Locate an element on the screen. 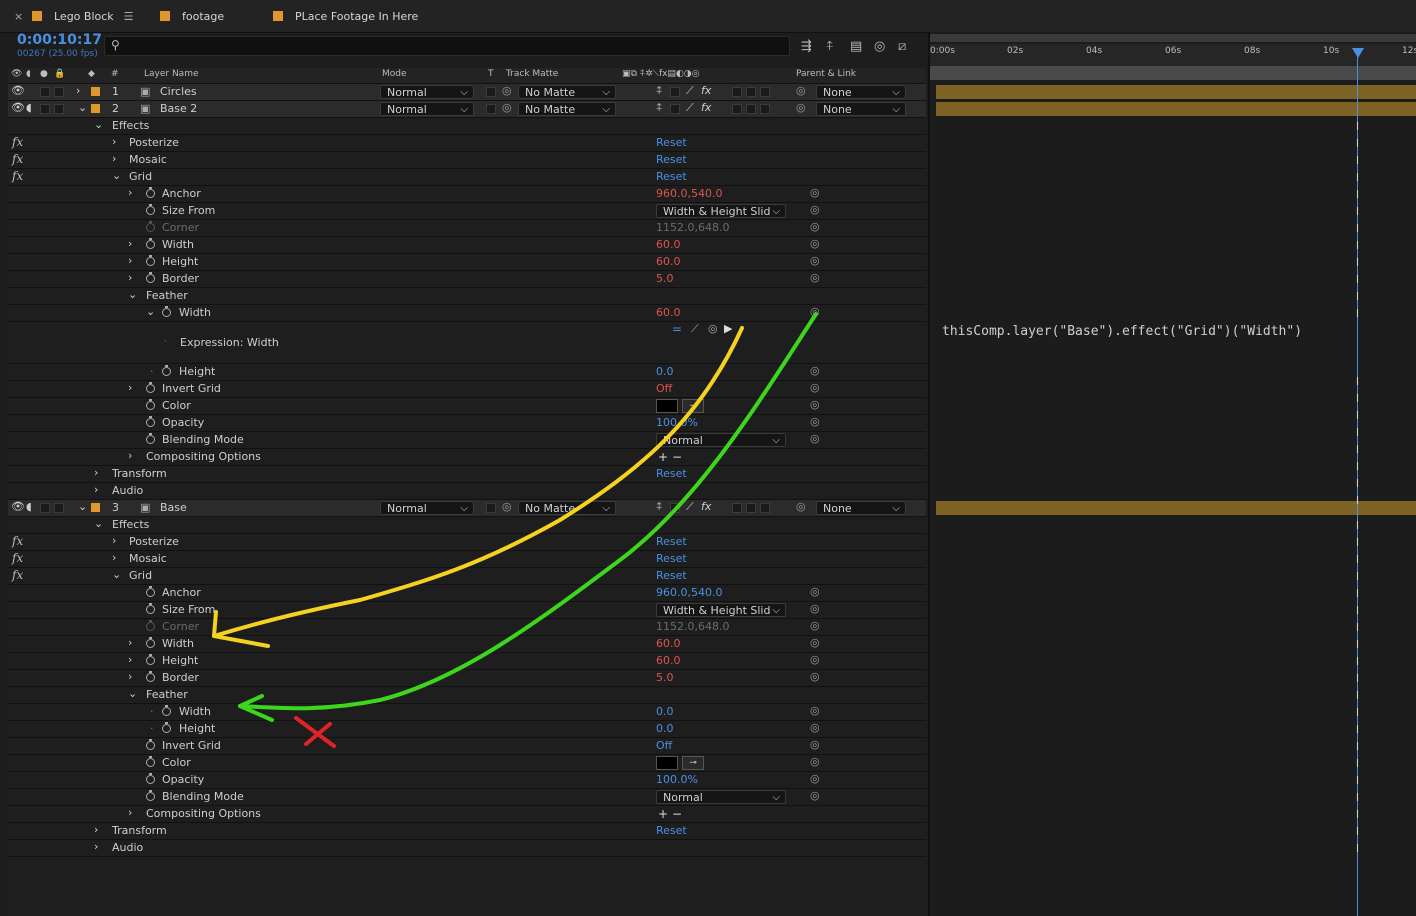 Image resolution: width=1416 pixels, height=916 pixels. current-time-display: 0:00:10:17 is located at coordinates (59, 40).